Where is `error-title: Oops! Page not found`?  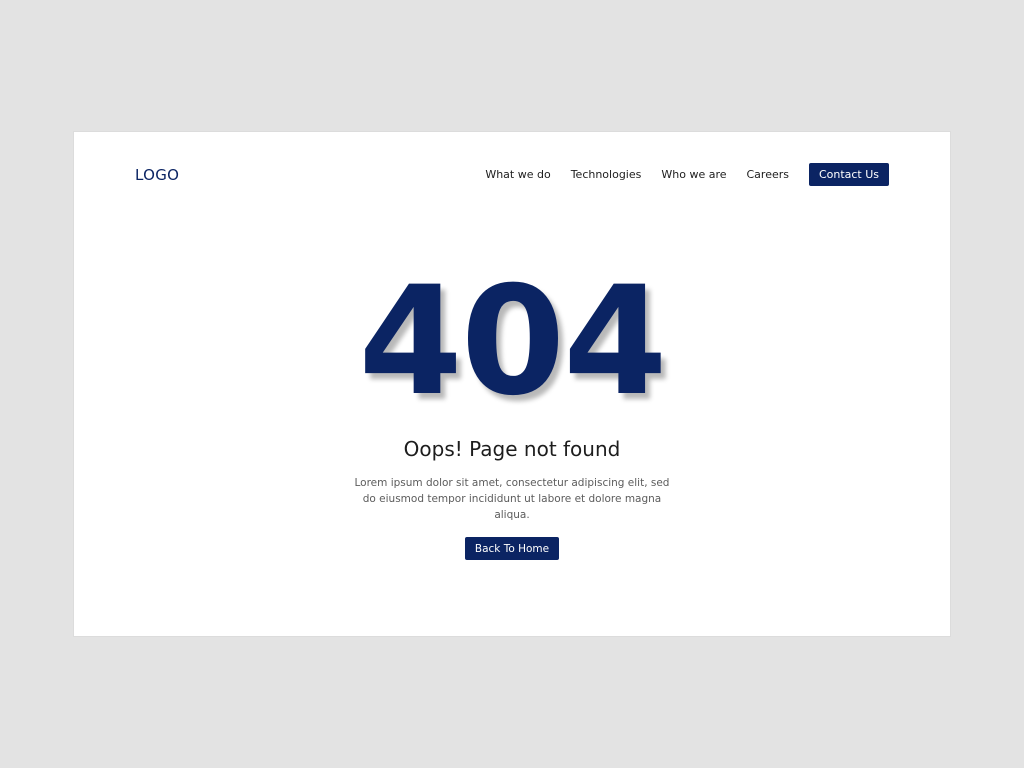 error-title: Oops! Page not found is located at coordinates (512, 449).